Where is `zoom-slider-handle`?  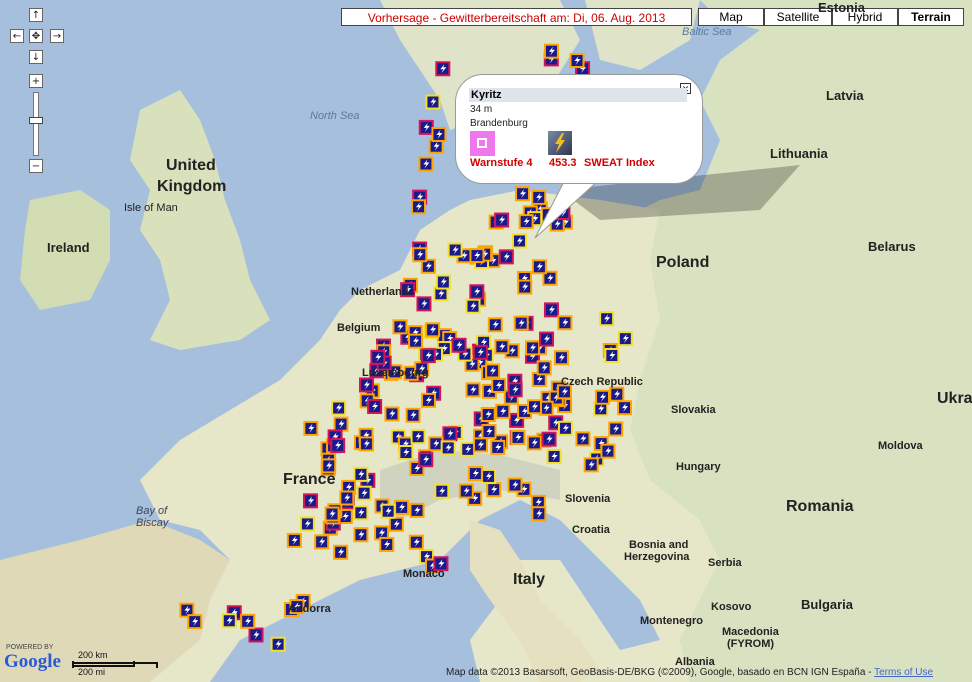
zoom-slider-handle is located at coordinates (36, 120).